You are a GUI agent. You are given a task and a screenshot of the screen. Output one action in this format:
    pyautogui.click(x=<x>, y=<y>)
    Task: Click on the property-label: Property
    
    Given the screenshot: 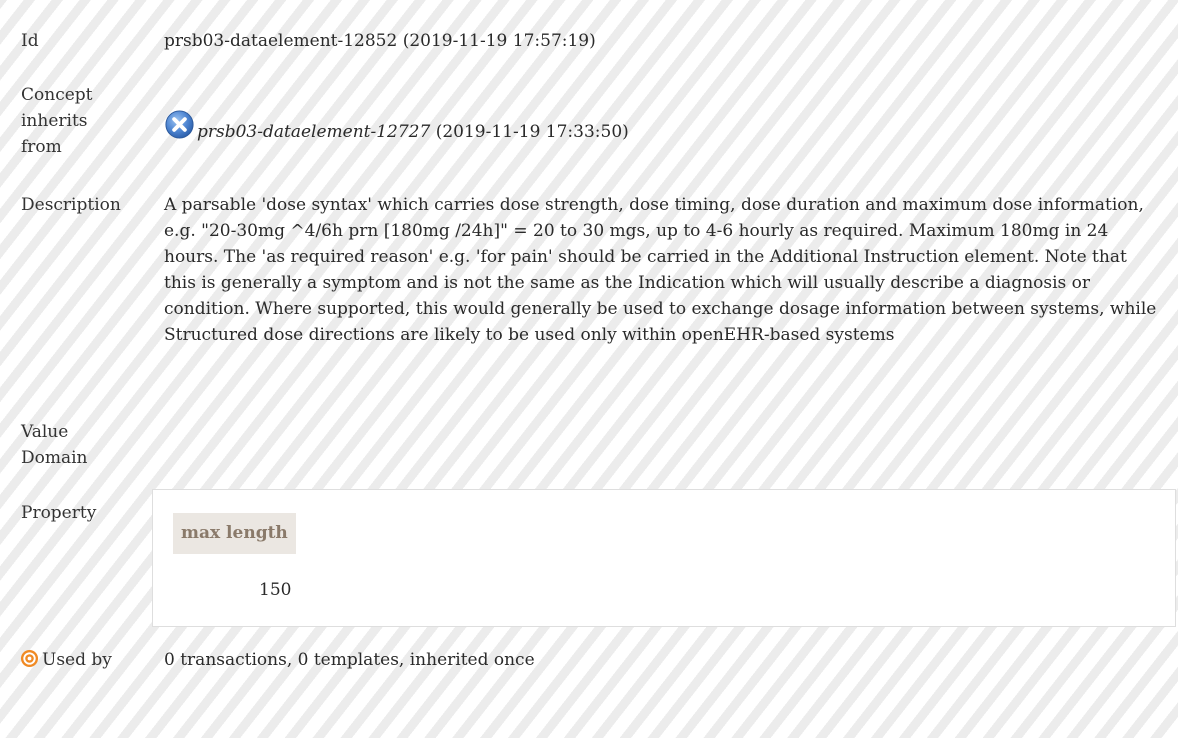 What is the action you would take?
    pyautogui.click(x=59, y=513)
    